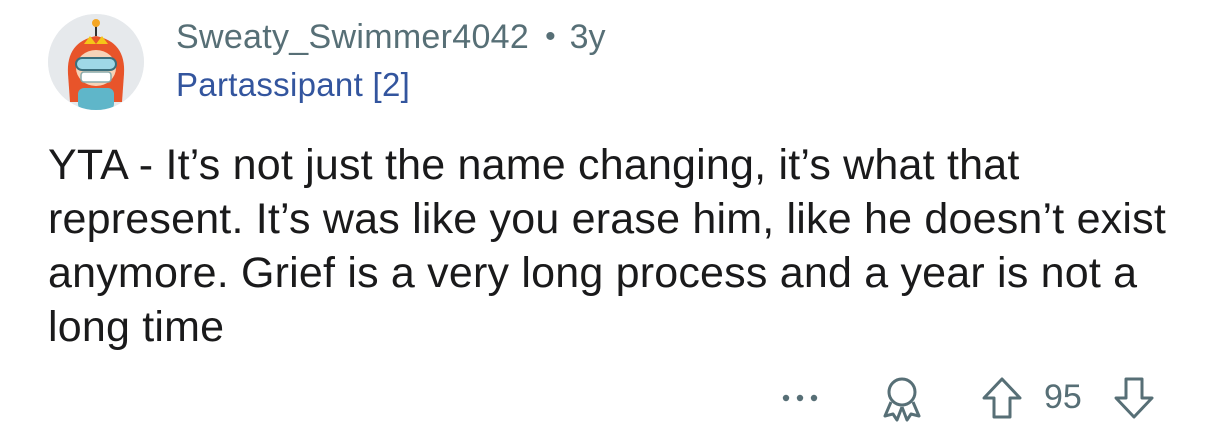 The width and height of the screenshot is (1206, 442). What do you see at coordinates (352, 37) in the screenshot?
I see `author-username: Sweaty_Swimmer4042` at bounding box center [352, 37].